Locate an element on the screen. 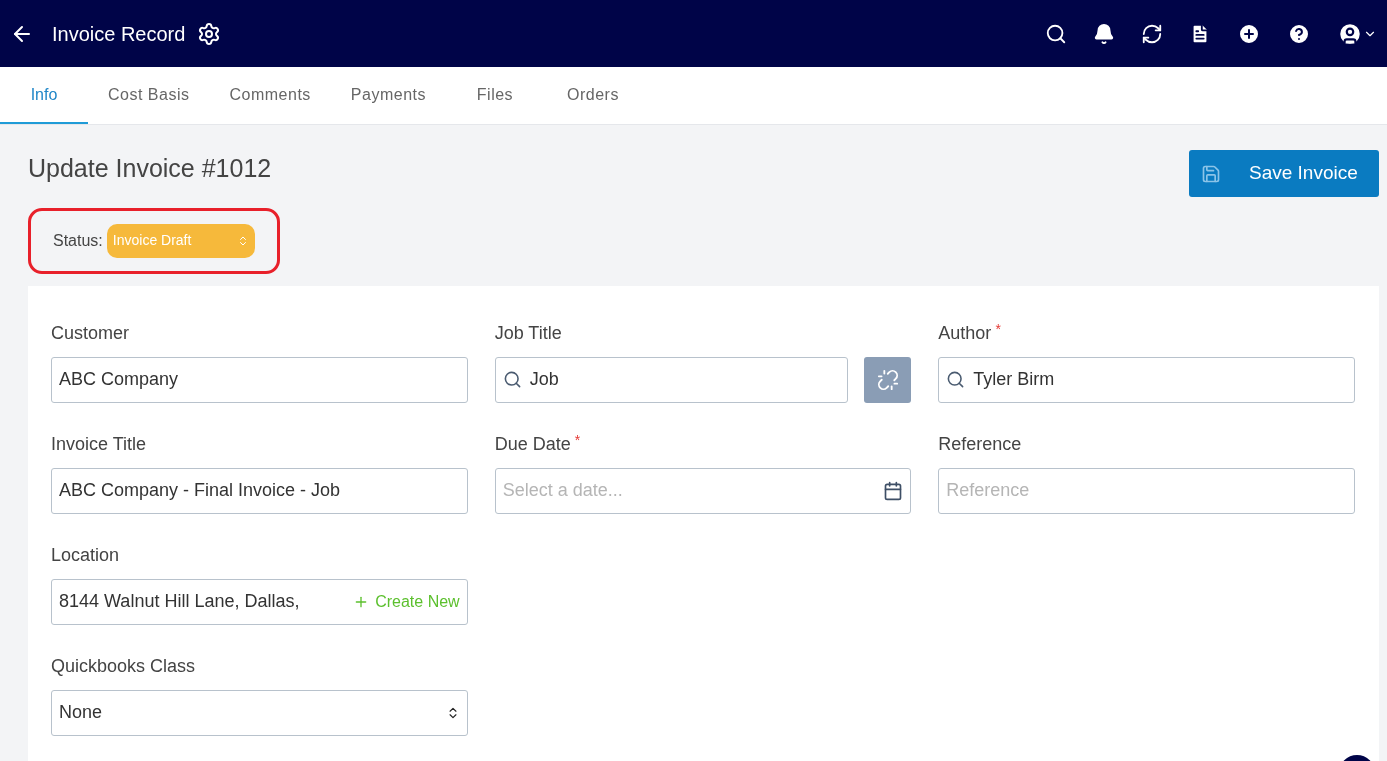 This screenshot has width=1387, height=761. calendar-icon is located at coordinates (893, 490).